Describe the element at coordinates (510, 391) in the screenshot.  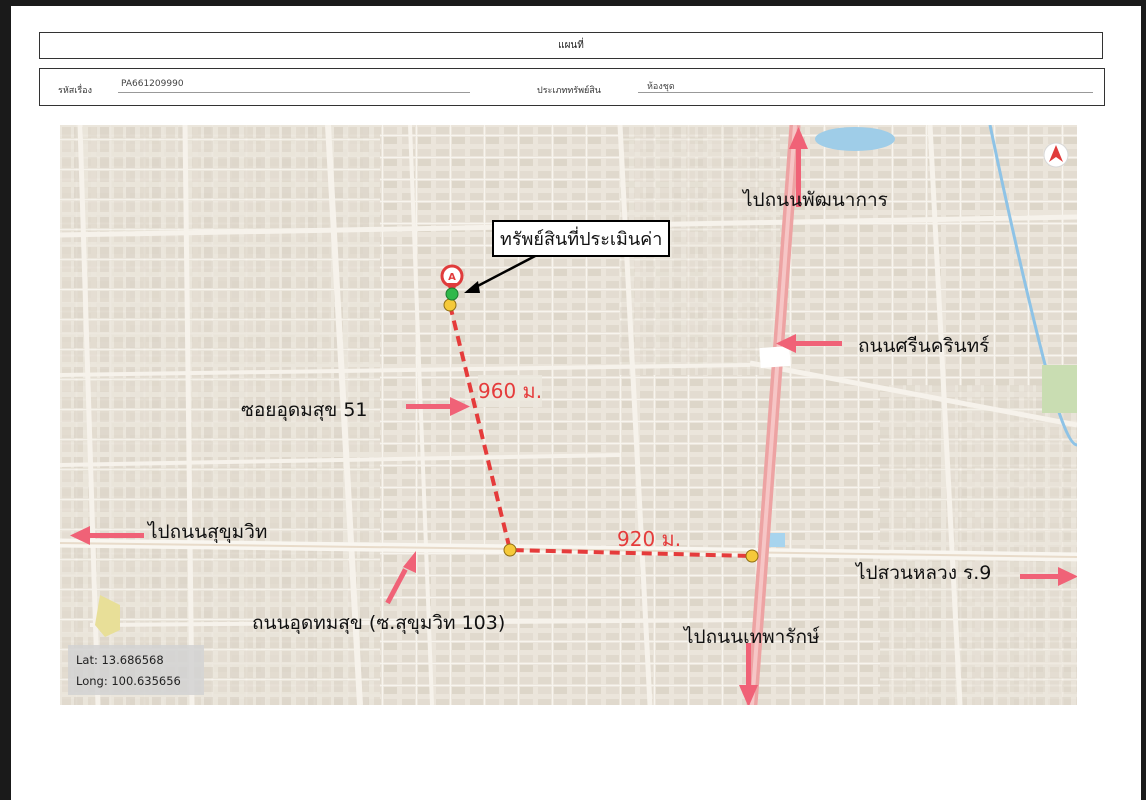
I see `distance-label-1: 960 ม.` at that location.